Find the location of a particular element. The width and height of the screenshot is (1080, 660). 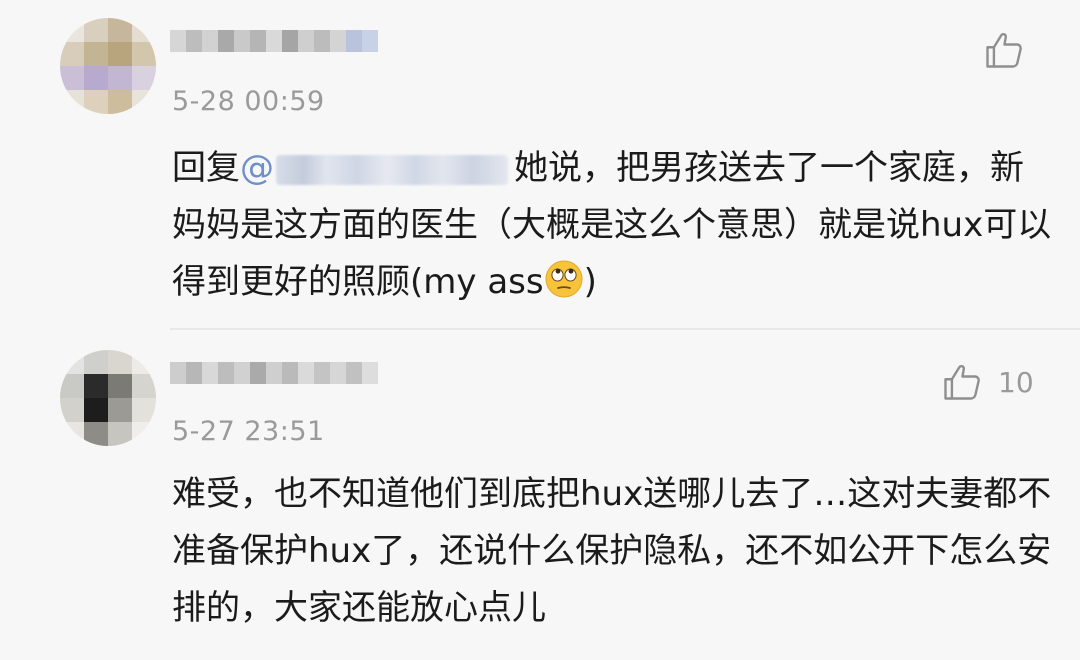

comment-timestamp: 5-28 00:59 is located at coordinates (248, 101).